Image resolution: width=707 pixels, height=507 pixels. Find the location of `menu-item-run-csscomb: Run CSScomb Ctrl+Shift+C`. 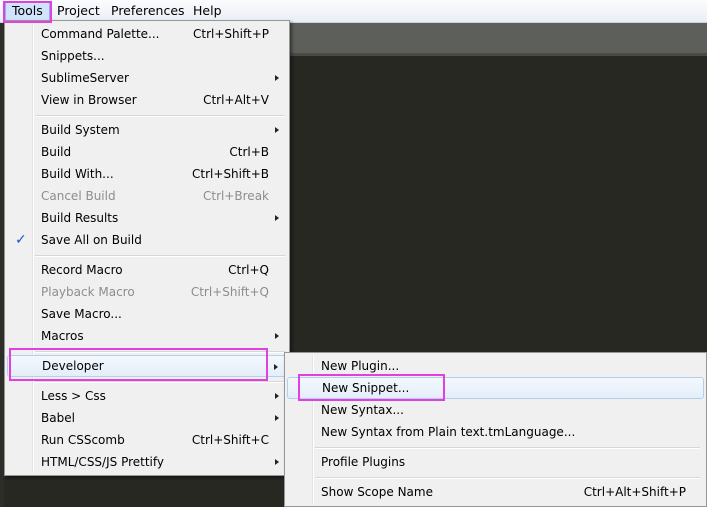

menu-item-run-csscomb: Run CSScomb Ctrl+Shift+C is located at coordinates (147, 440).